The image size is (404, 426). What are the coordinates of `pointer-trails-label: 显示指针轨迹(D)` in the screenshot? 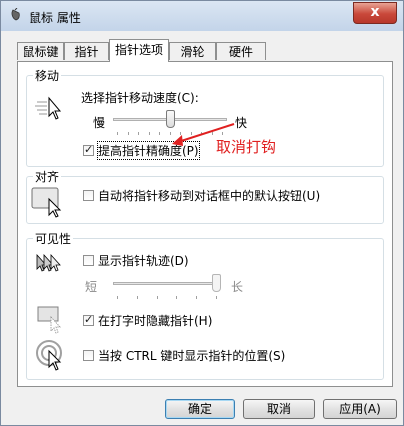 It's located at (143, 260).